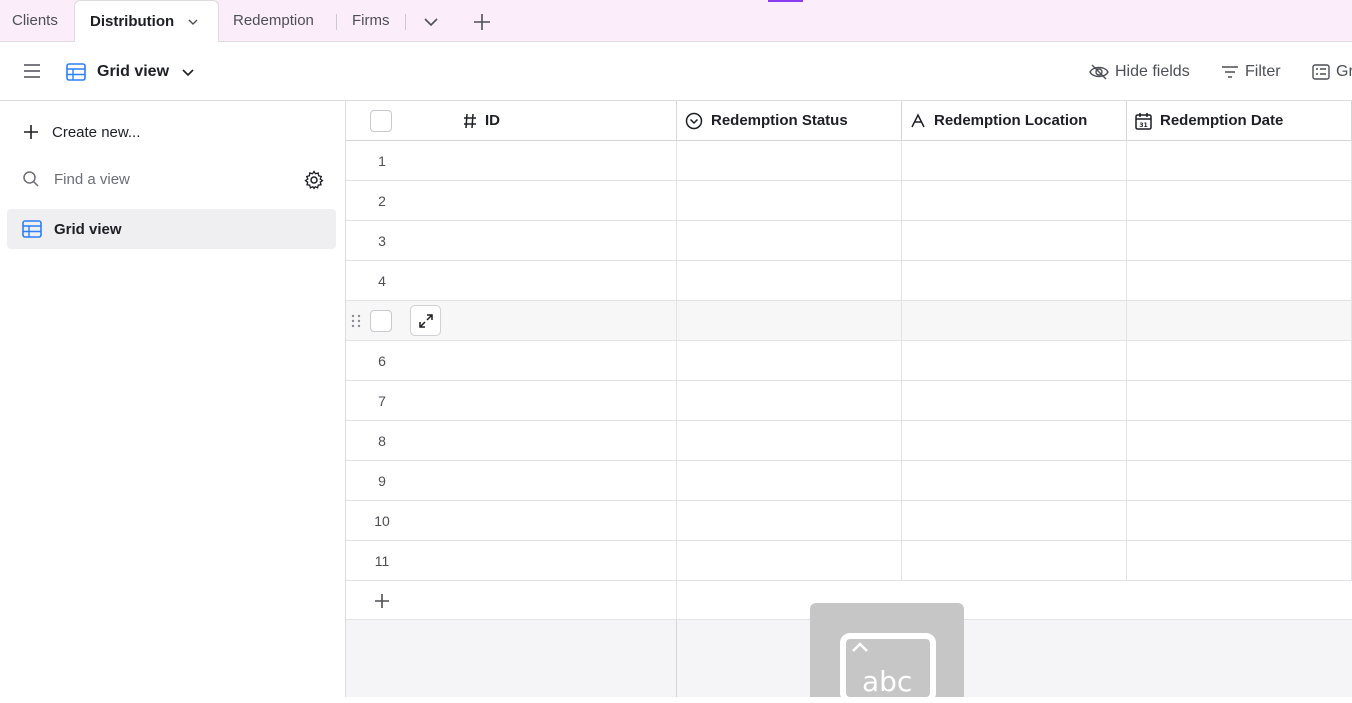  Describe the element at coordinates (1014, 121) in the screenshot. I see `column-header-redemption-location: Redemption Location` at that location.